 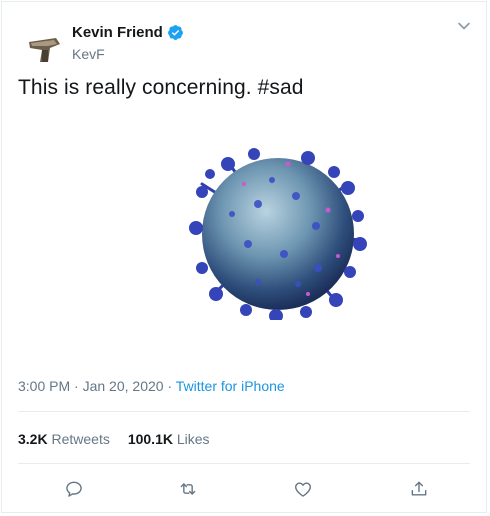 I want to click on likes-count: 100.1K, so click(x=150, y=439).